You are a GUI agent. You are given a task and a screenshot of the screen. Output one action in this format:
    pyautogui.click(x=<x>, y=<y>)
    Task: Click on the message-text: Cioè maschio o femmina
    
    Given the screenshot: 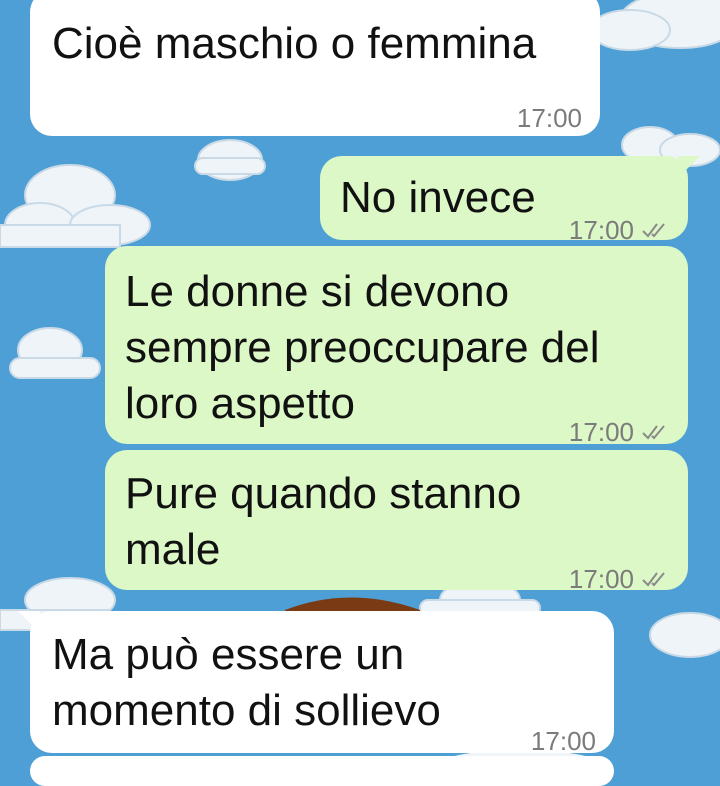 What is the action you would take?
    pyautogui.click(x=294, y=43)
    